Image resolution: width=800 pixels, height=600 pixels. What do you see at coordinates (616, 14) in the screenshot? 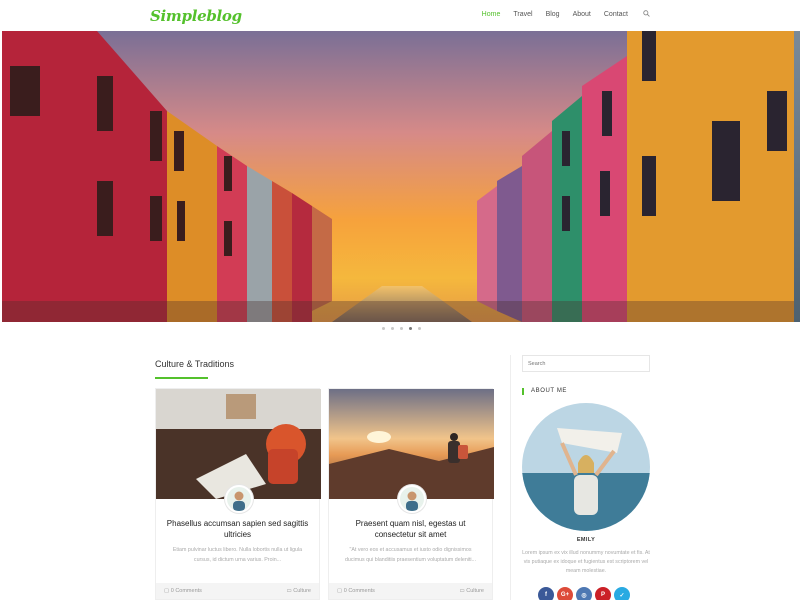
I see `nav-contact: Contact` at bounding box center [616, 14].